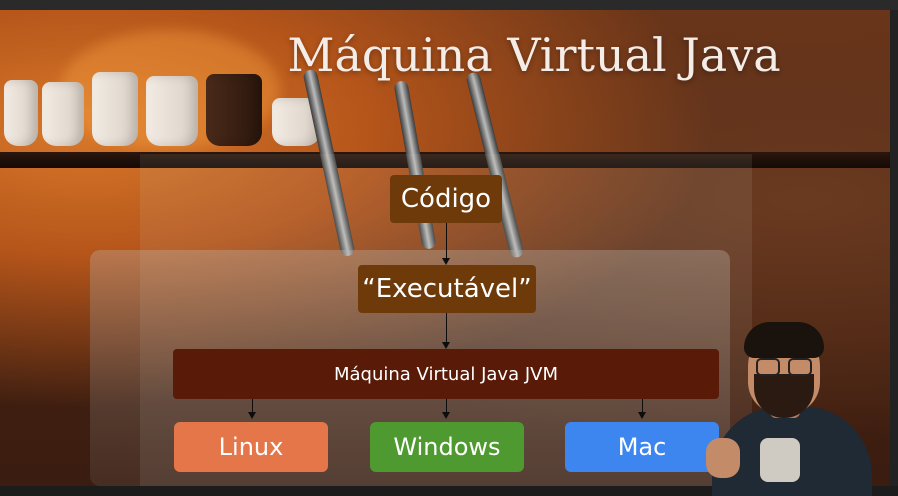  What do you see at coordinates (446, 374) in the screenshot?
I see `jvm-bar: Máquina Virtual Java JVM` at bounding box center [446, 374].